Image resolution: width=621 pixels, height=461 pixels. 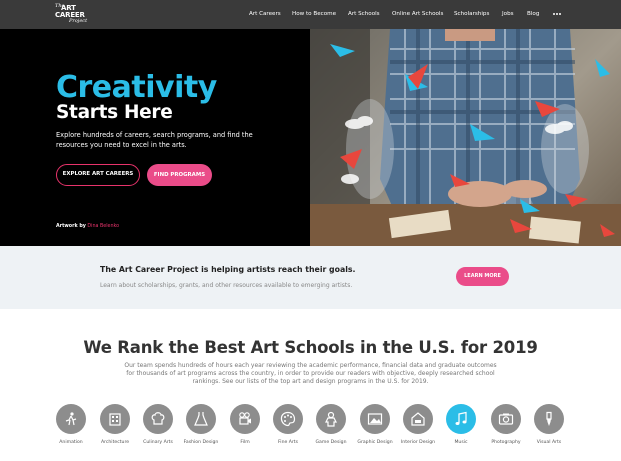 I want to click on film-camera-icon, so click(x=245, y=419).